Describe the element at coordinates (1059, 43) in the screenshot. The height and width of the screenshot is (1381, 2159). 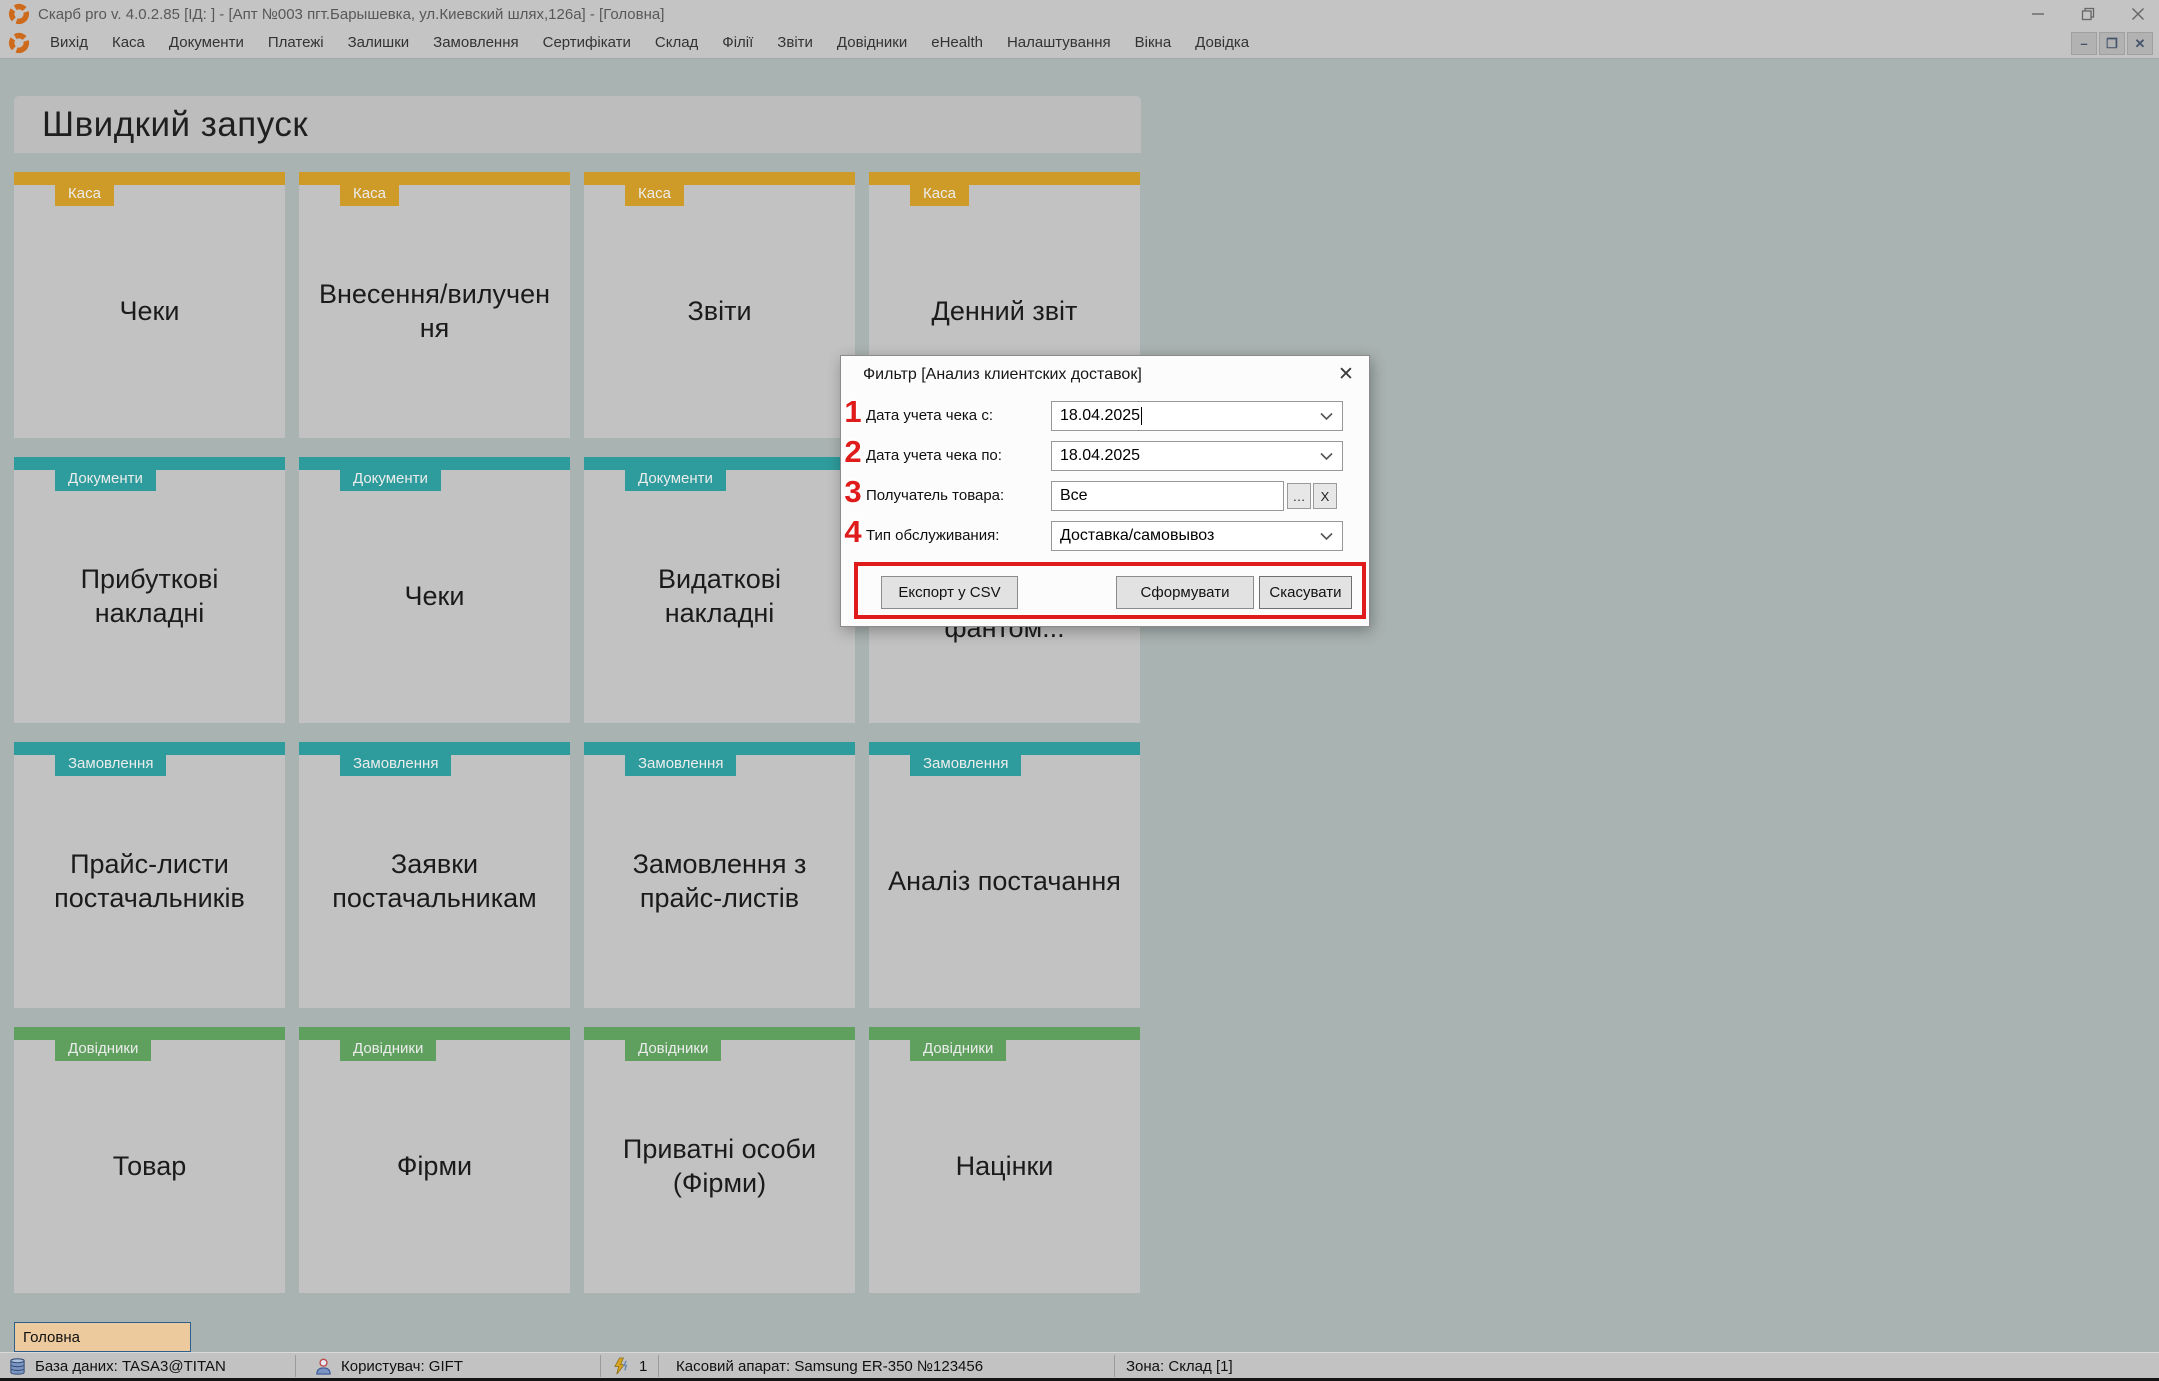
I see `menu-item-nalashtuvannya: Налаштування` at that location.